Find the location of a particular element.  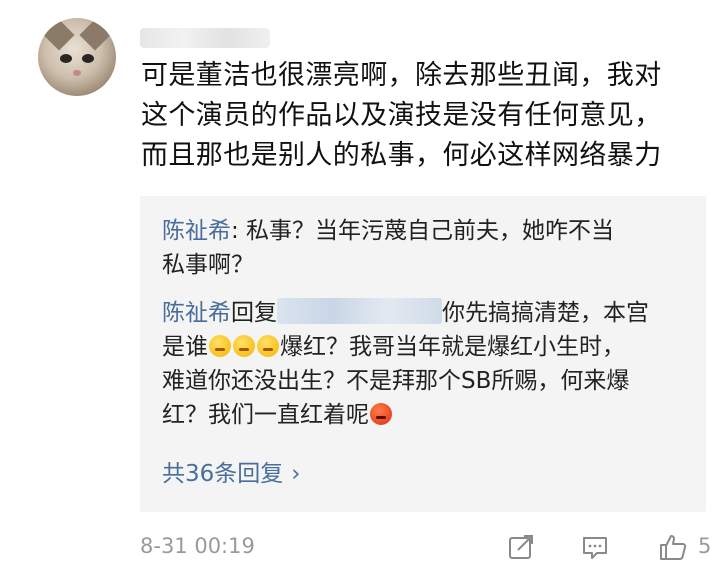

more-replies-label: 共36条回复 is located at coordinates (223, 474).